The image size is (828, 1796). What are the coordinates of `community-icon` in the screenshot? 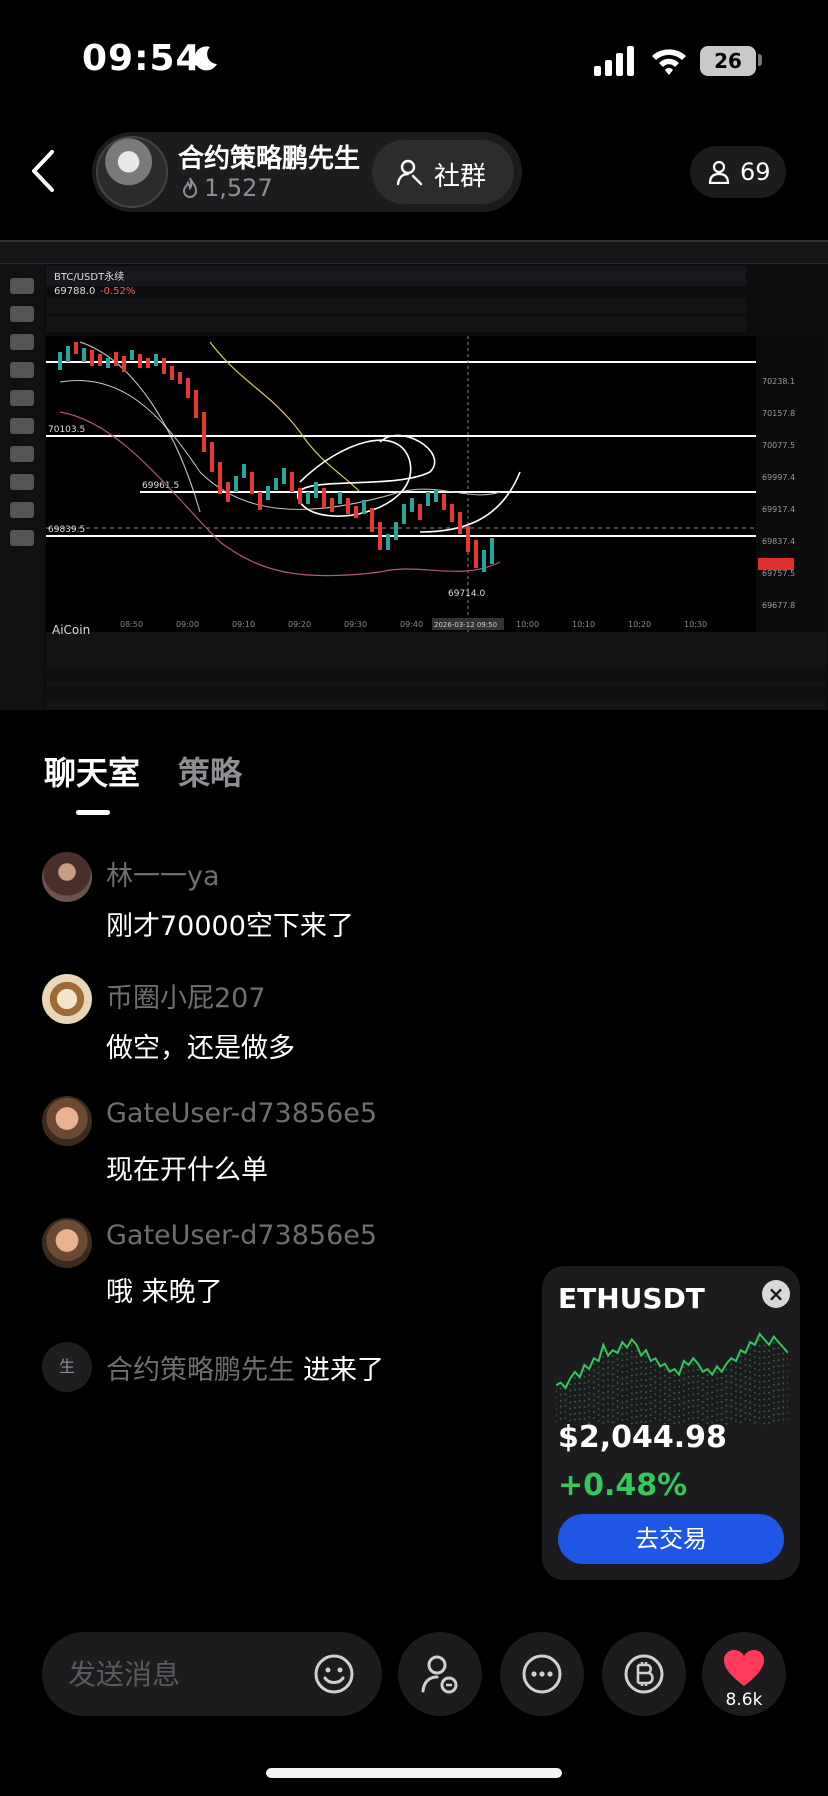 It's located at (409, 172).